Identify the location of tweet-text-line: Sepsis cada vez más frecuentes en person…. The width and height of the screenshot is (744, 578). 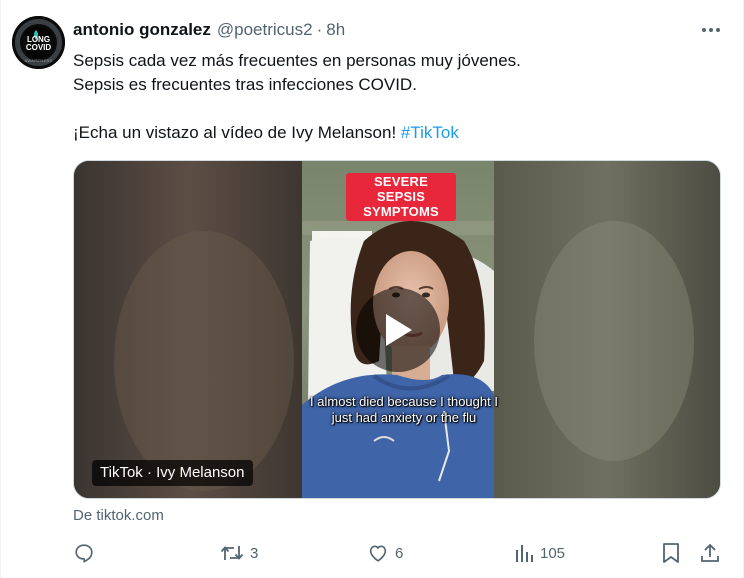
(297, 60).